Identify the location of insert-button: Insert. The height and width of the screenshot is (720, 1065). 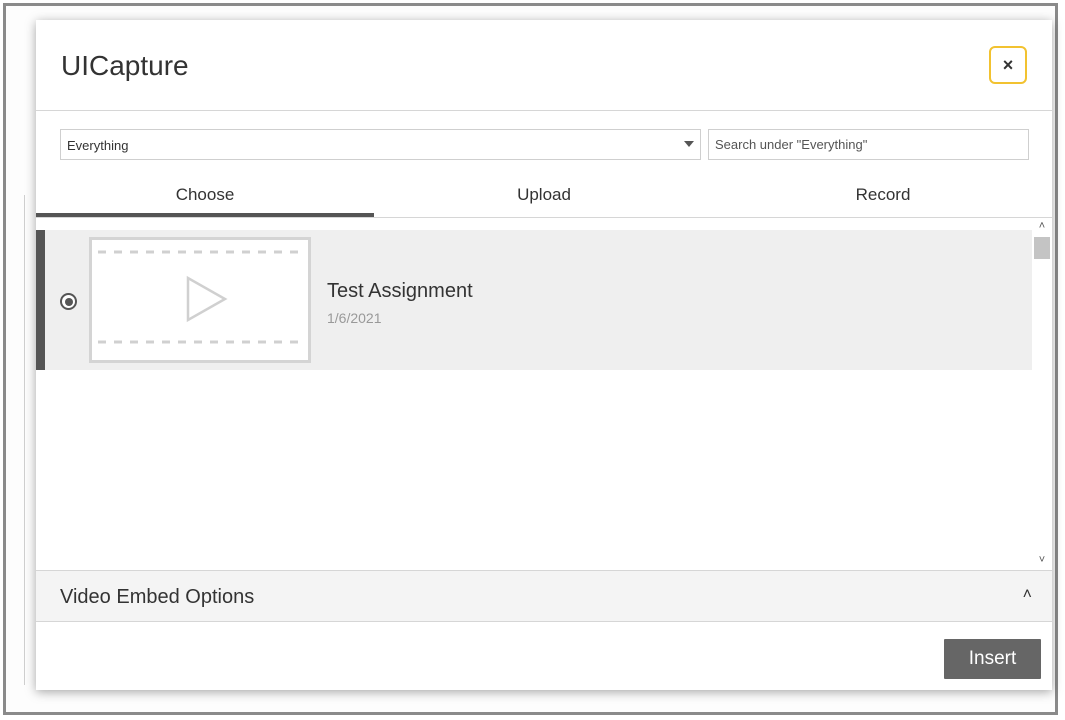
(992, 659).